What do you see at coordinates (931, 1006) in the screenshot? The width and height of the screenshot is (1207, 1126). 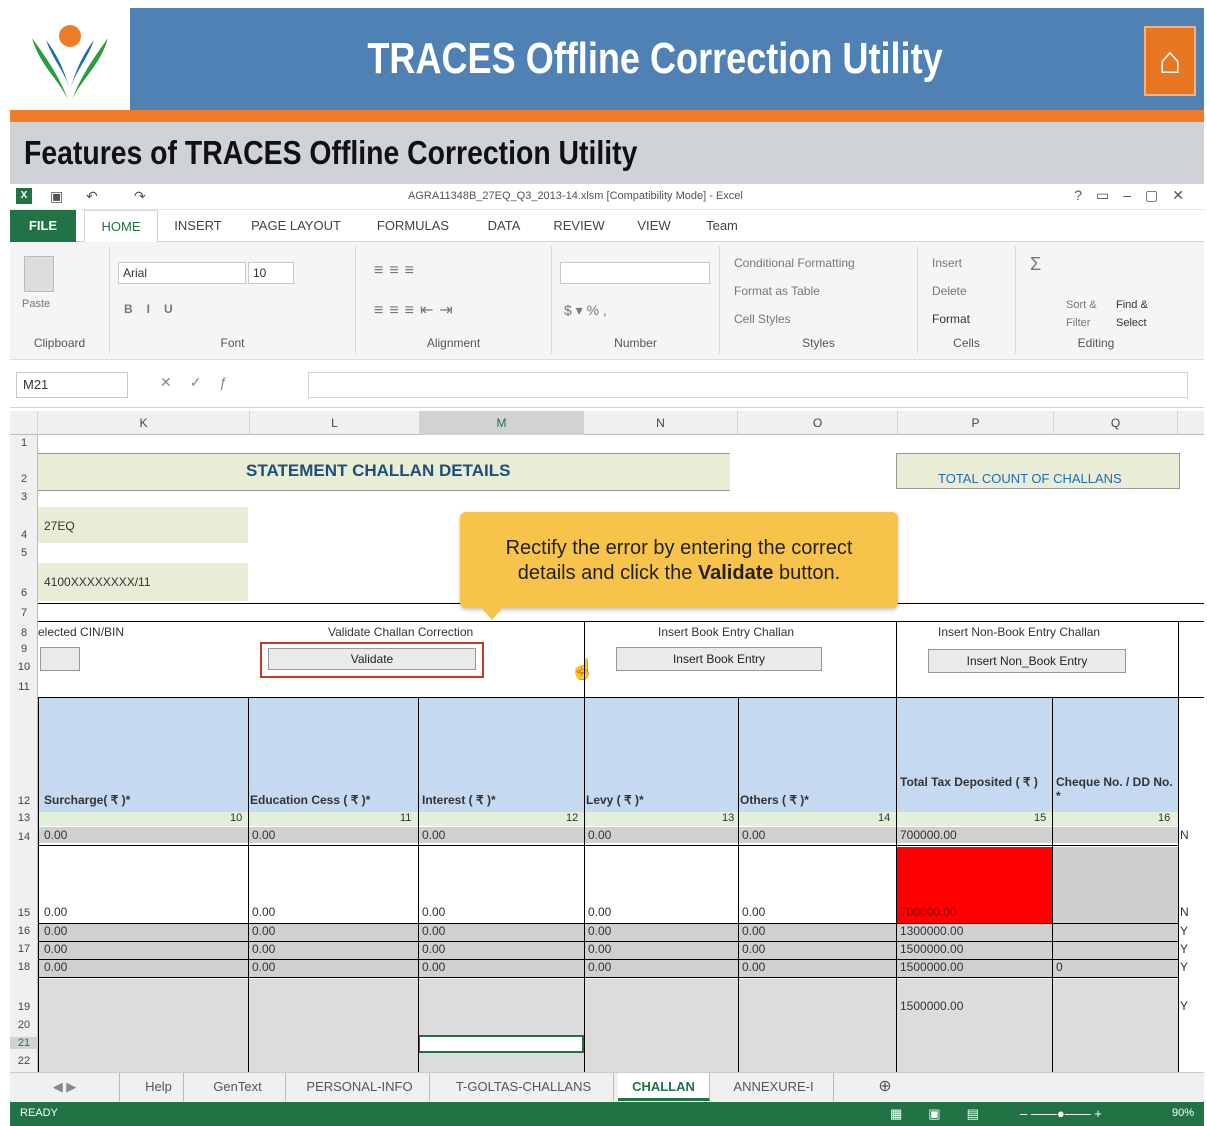 I see `r19-total: 1500000.00` at bounding box center [931, 1006].